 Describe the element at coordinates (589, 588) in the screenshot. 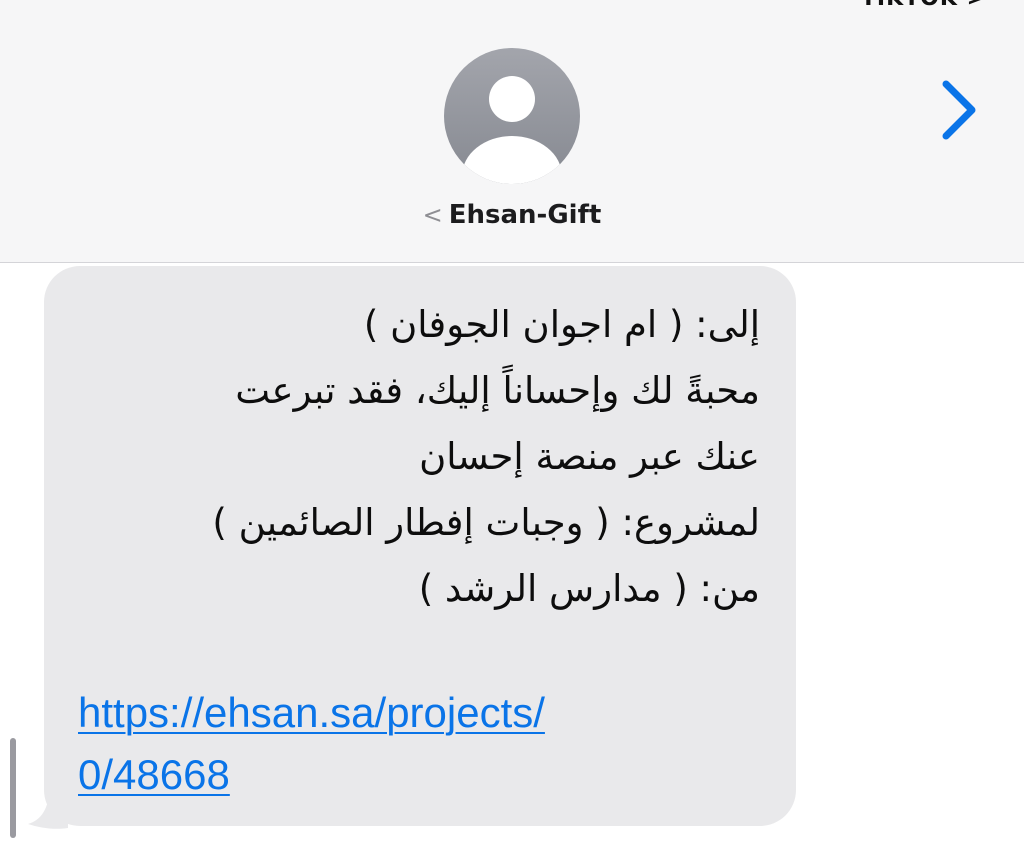

I see `message-line: من: ( مدارس الرشد )` at that location.